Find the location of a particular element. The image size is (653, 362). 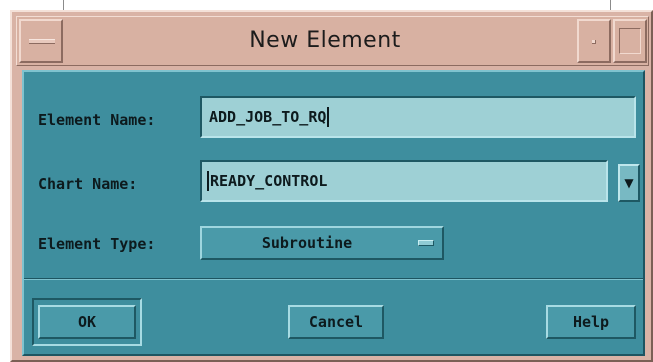

window-title: New Element is located at coordinates (325, 40).